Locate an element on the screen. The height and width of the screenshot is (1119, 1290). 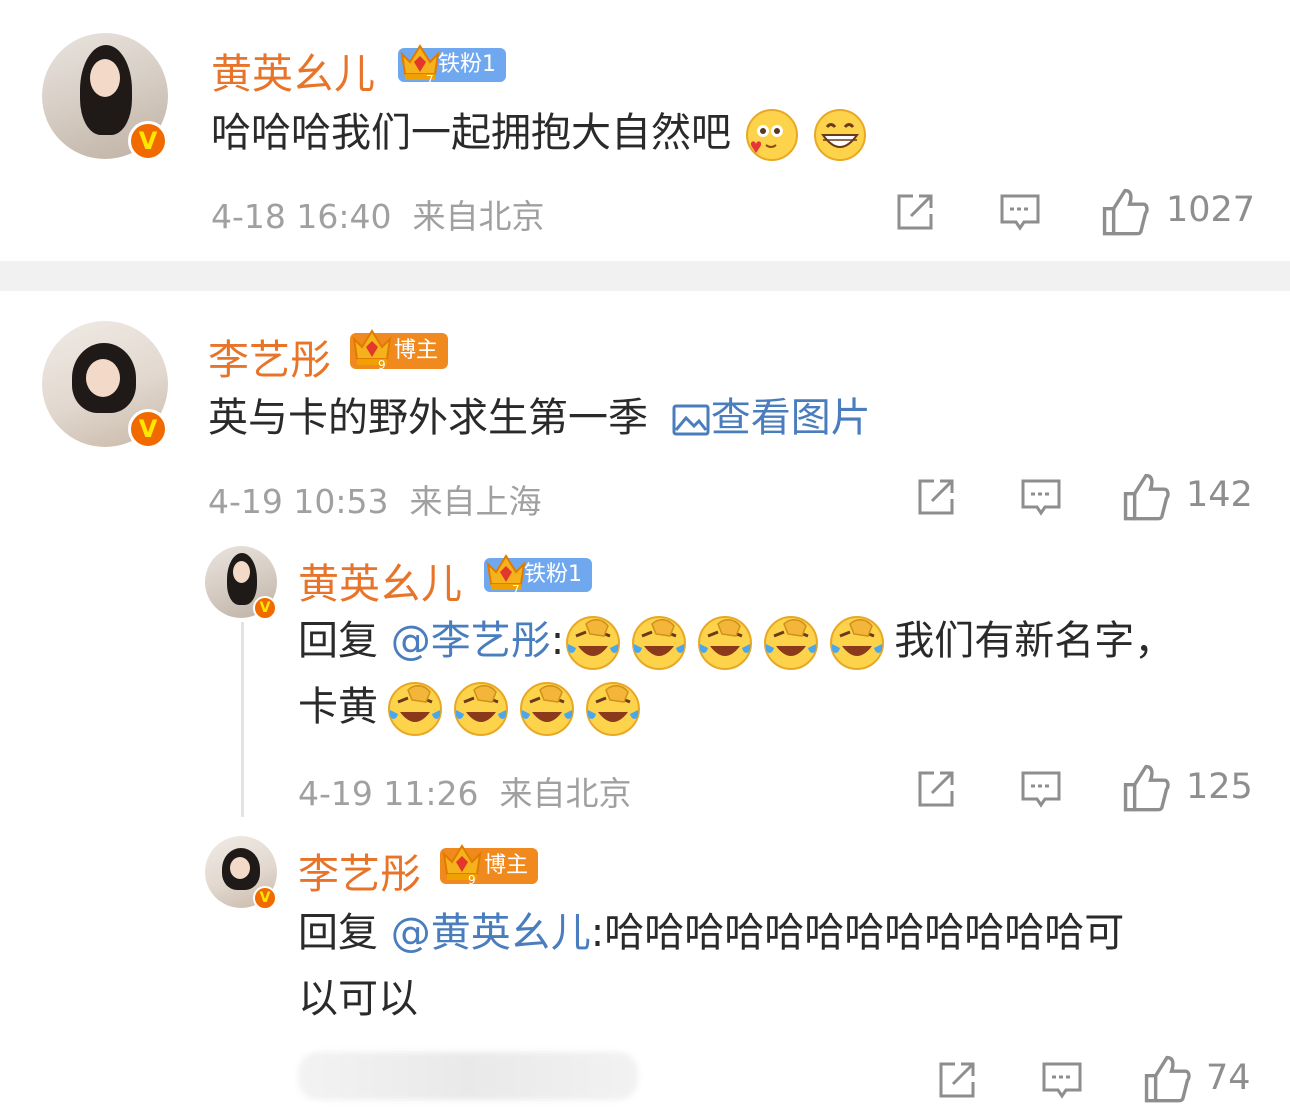
view-image-link: 查看图片 is located at coordinates (766, 418).